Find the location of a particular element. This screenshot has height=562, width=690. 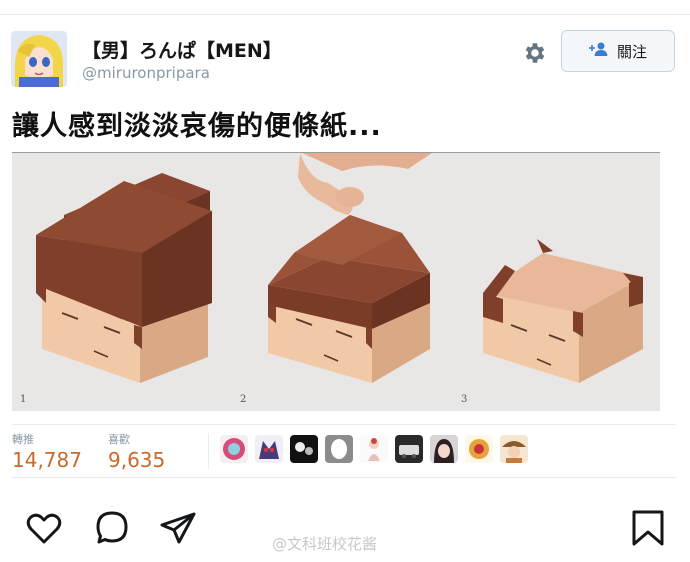

panel-number: 3 is located at coordinates (464, 399).